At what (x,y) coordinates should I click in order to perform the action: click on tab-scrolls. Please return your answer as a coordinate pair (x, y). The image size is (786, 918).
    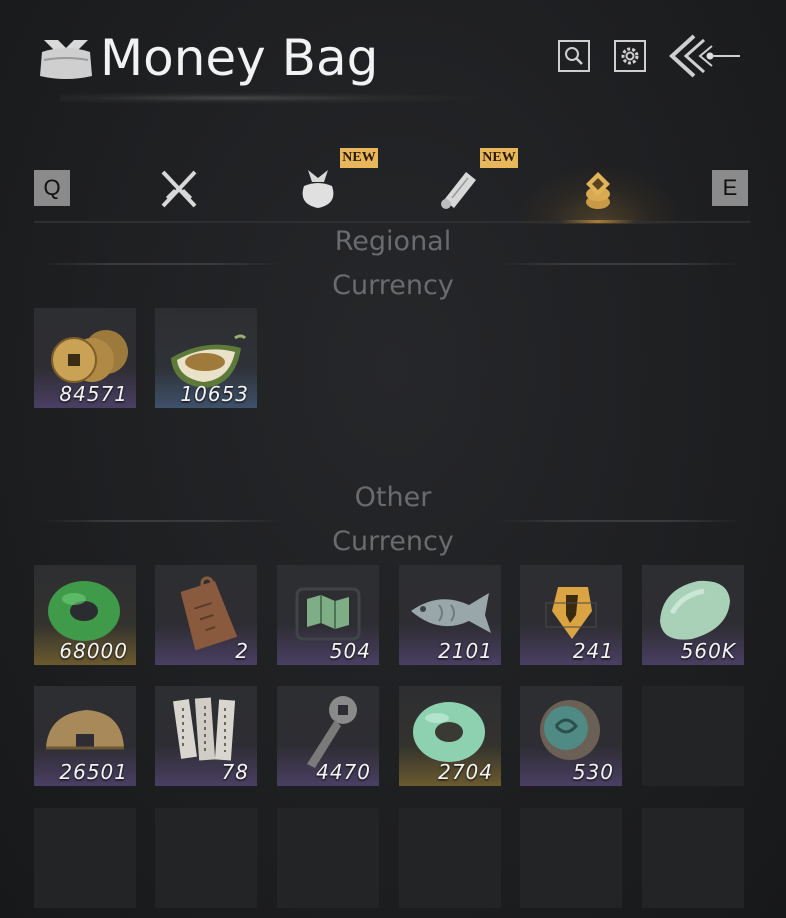
    Looking at the image, I should click on (458, 188).